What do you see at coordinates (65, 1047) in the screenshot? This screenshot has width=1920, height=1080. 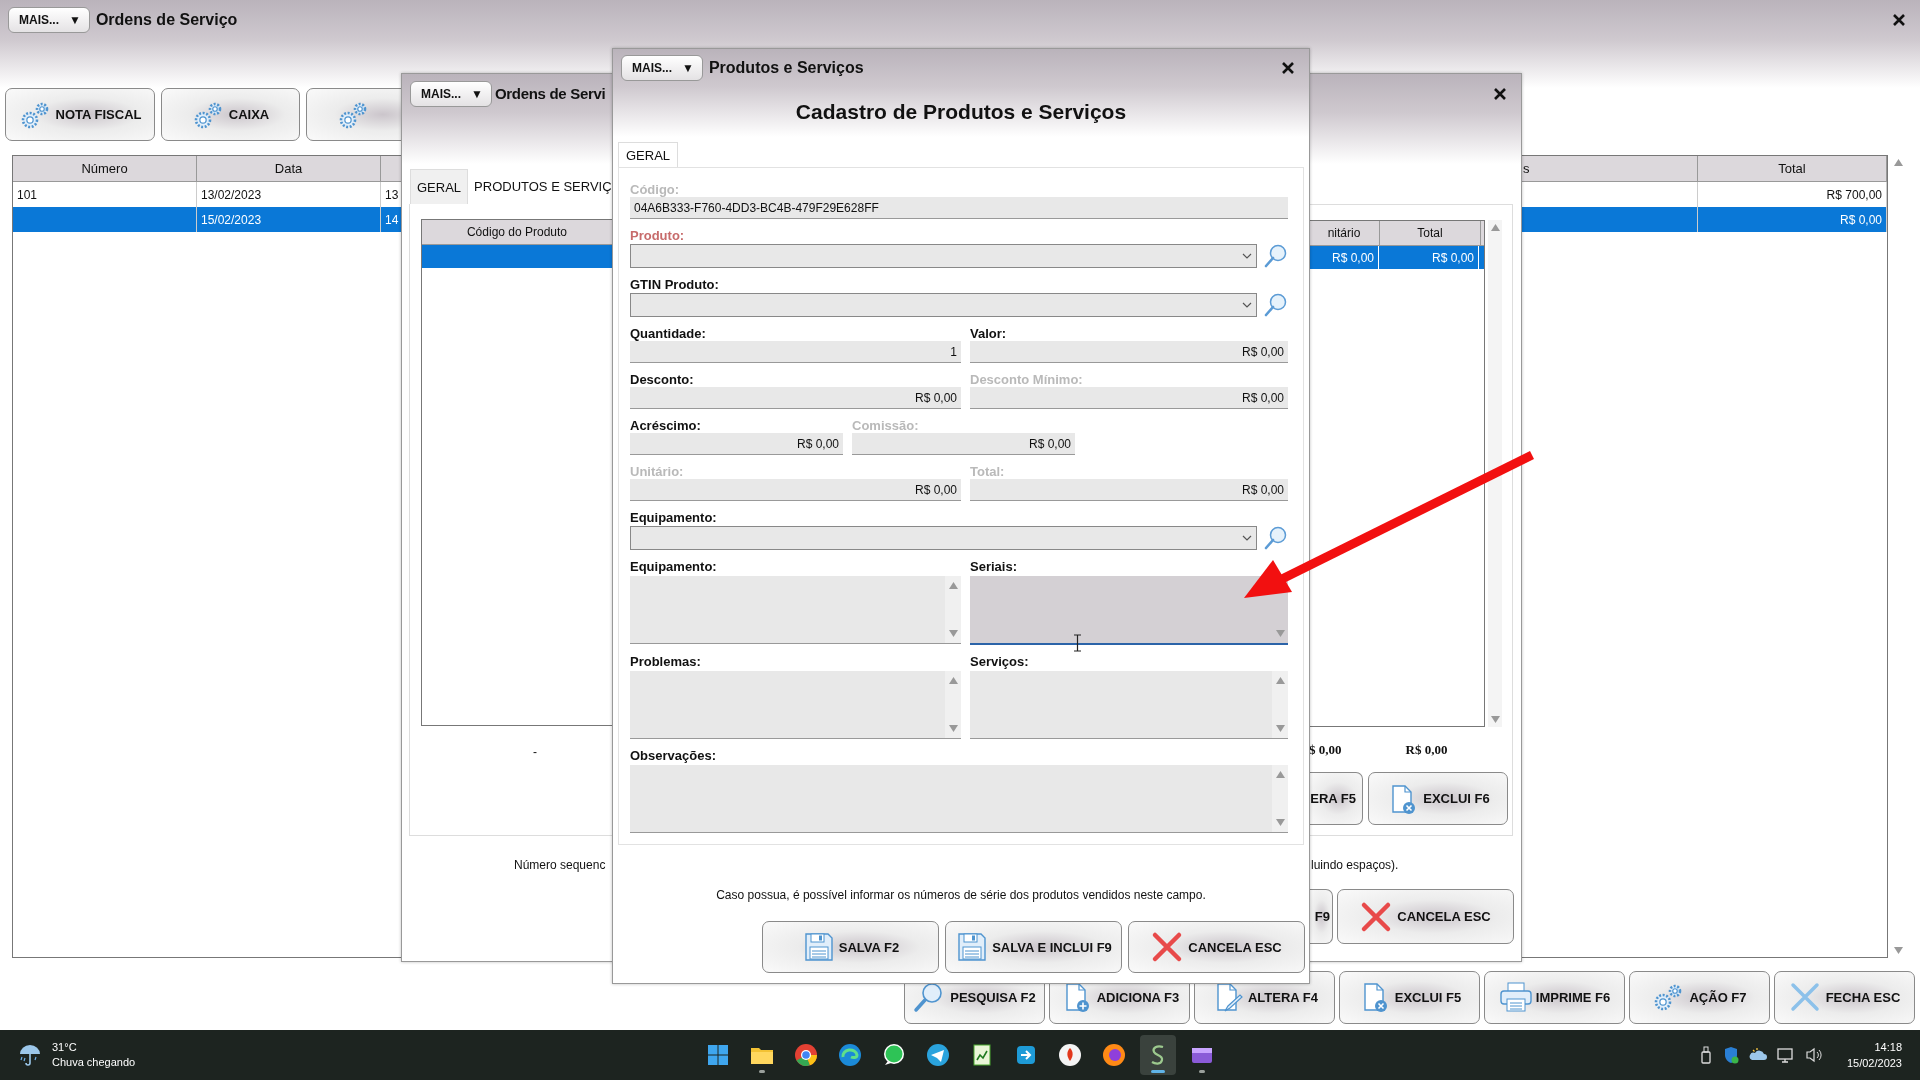 I see `temperature-text: 31°C` at bounding box center [65, 1047].